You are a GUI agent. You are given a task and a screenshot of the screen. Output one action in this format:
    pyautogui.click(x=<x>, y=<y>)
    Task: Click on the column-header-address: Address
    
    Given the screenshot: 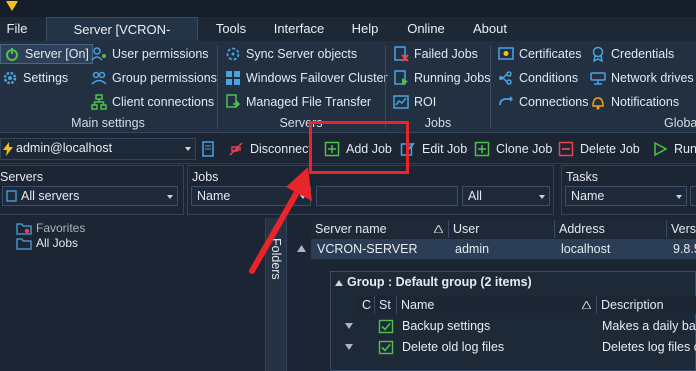 What is the action you would take?
    pyautogui.click(x=611, y=229)
    